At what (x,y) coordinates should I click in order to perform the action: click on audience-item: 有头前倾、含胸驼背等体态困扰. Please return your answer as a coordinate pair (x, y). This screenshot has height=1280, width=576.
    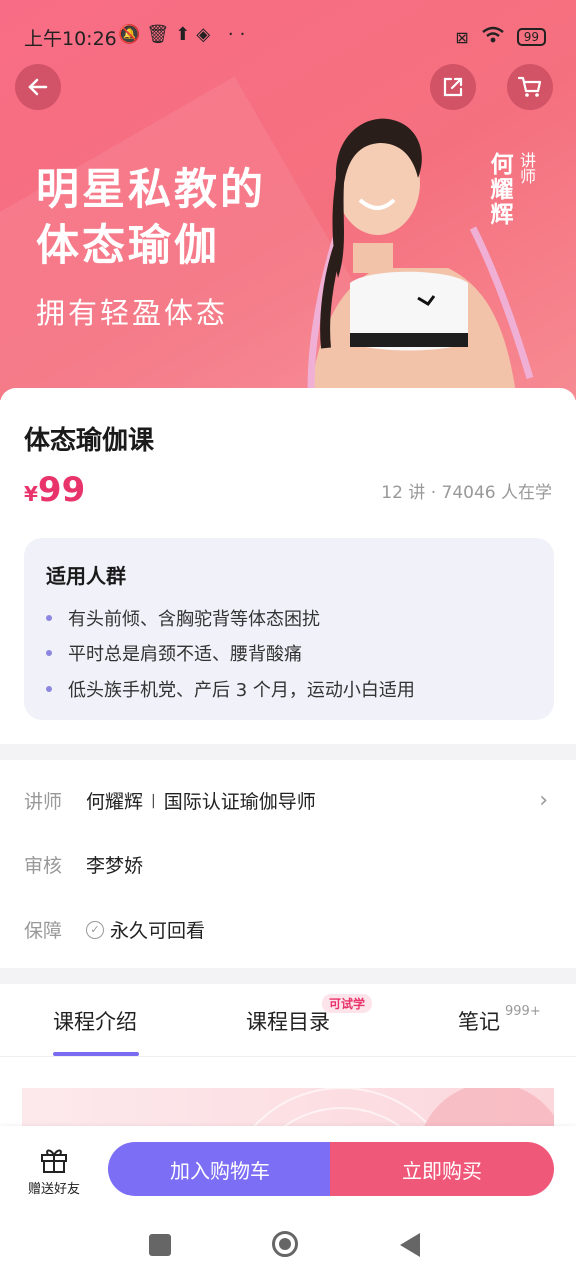
    Looking at the image, I should click on (183, 618).